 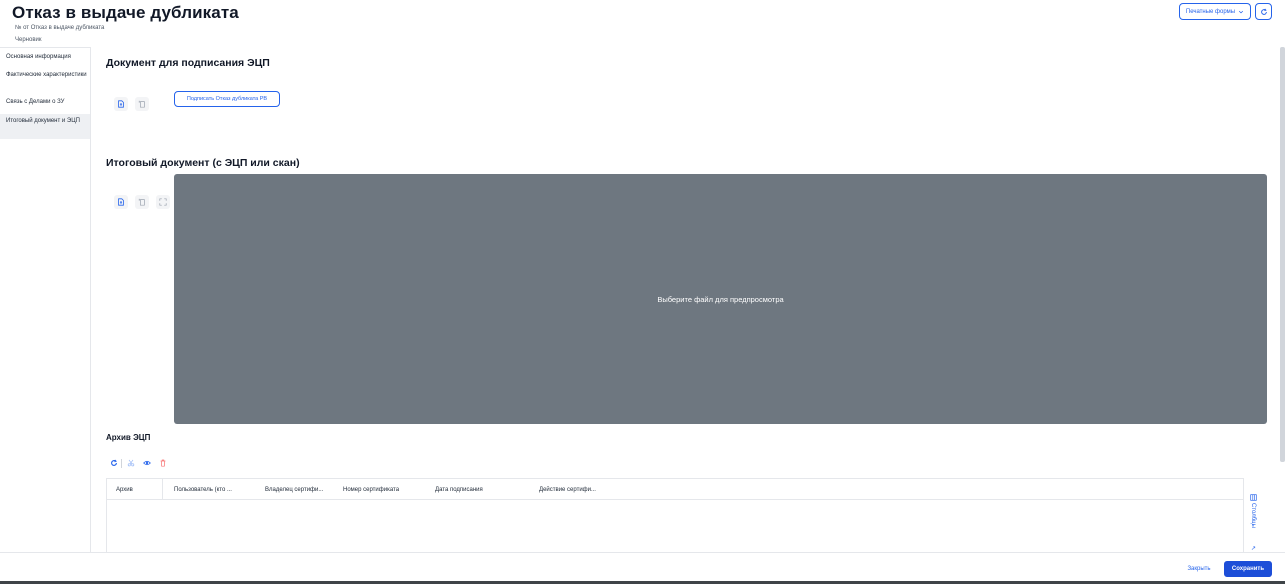 I want to click on result-file-action-button, so click(x=142, y=202).